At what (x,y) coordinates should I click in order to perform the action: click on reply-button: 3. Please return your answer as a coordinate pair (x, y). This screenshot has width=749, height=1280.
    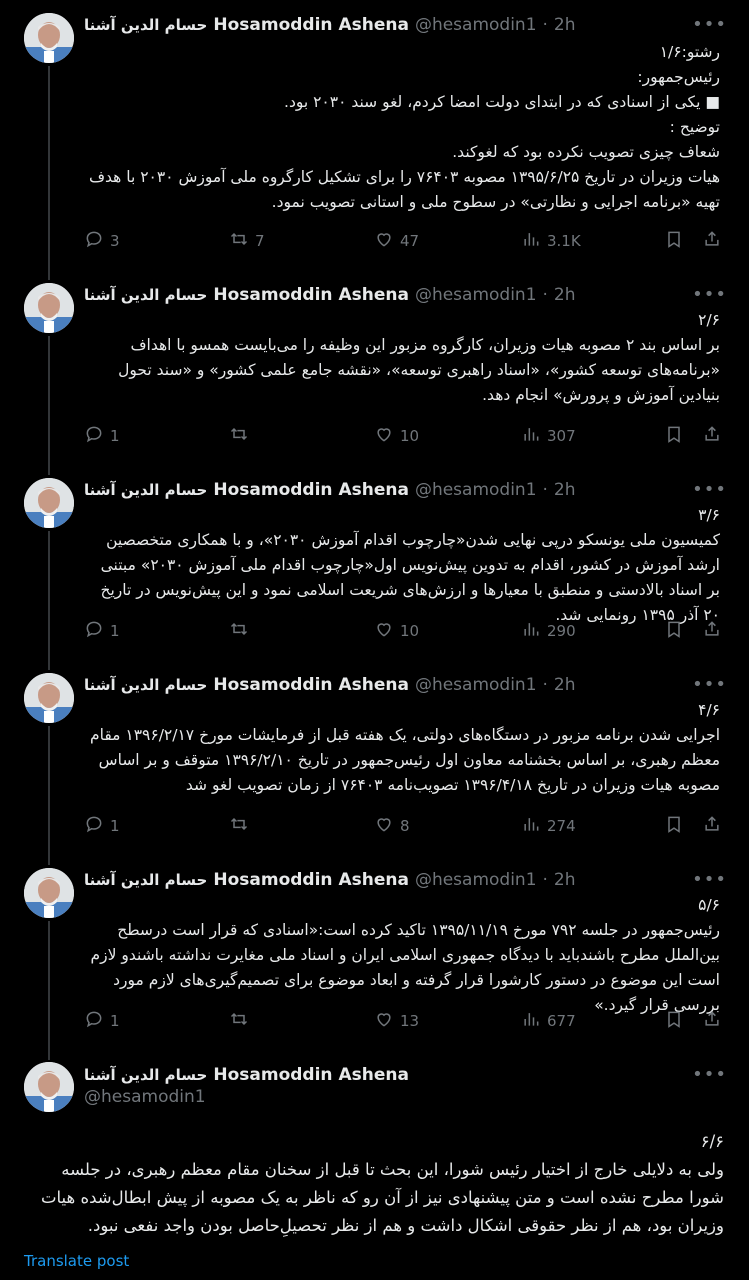
    Looking at the image, I should click on (102, 241).